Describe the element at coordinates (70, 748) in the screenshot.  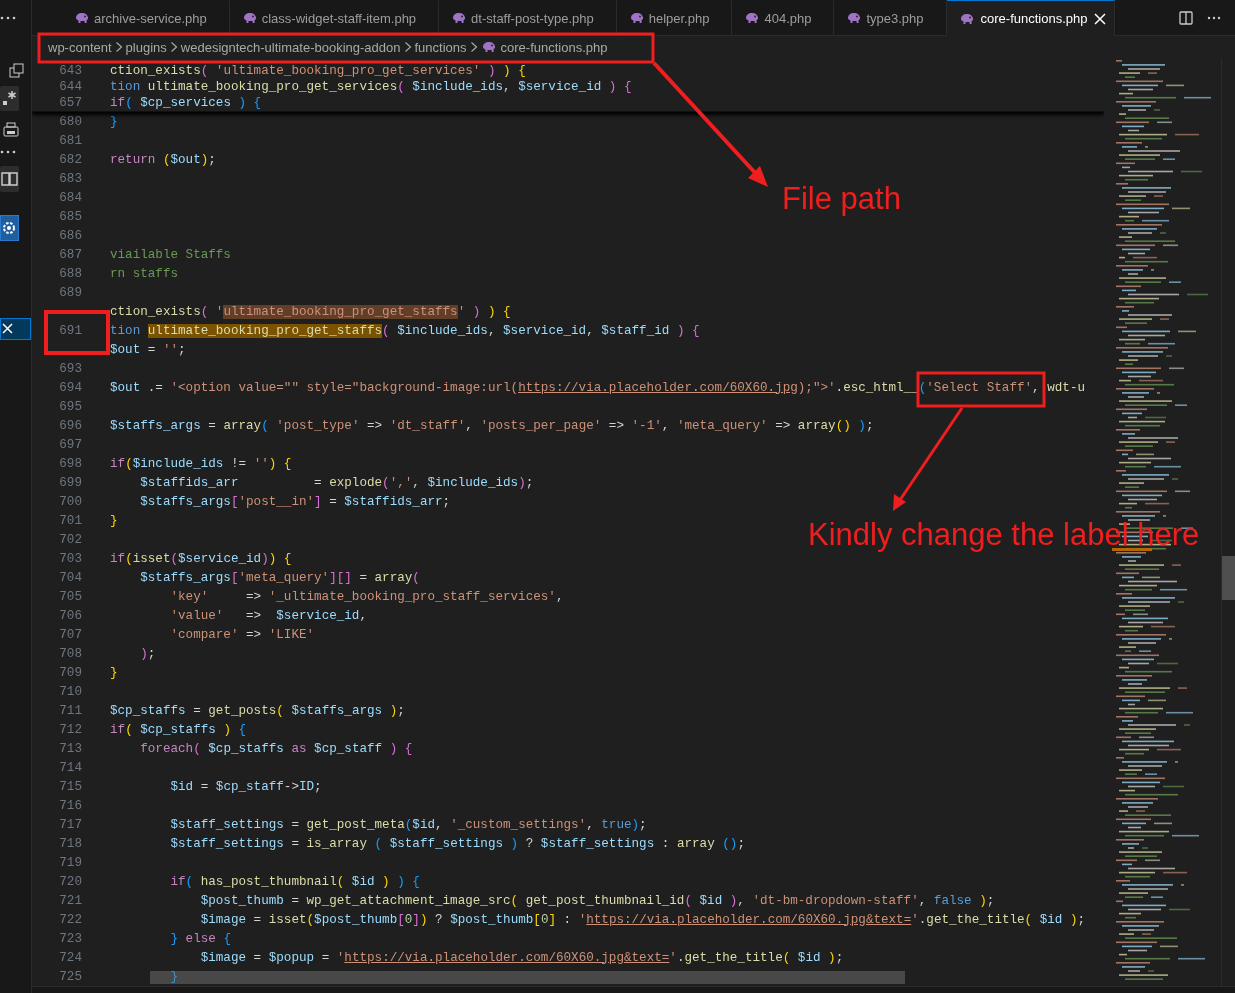
I see `line-number: 713` at that location.